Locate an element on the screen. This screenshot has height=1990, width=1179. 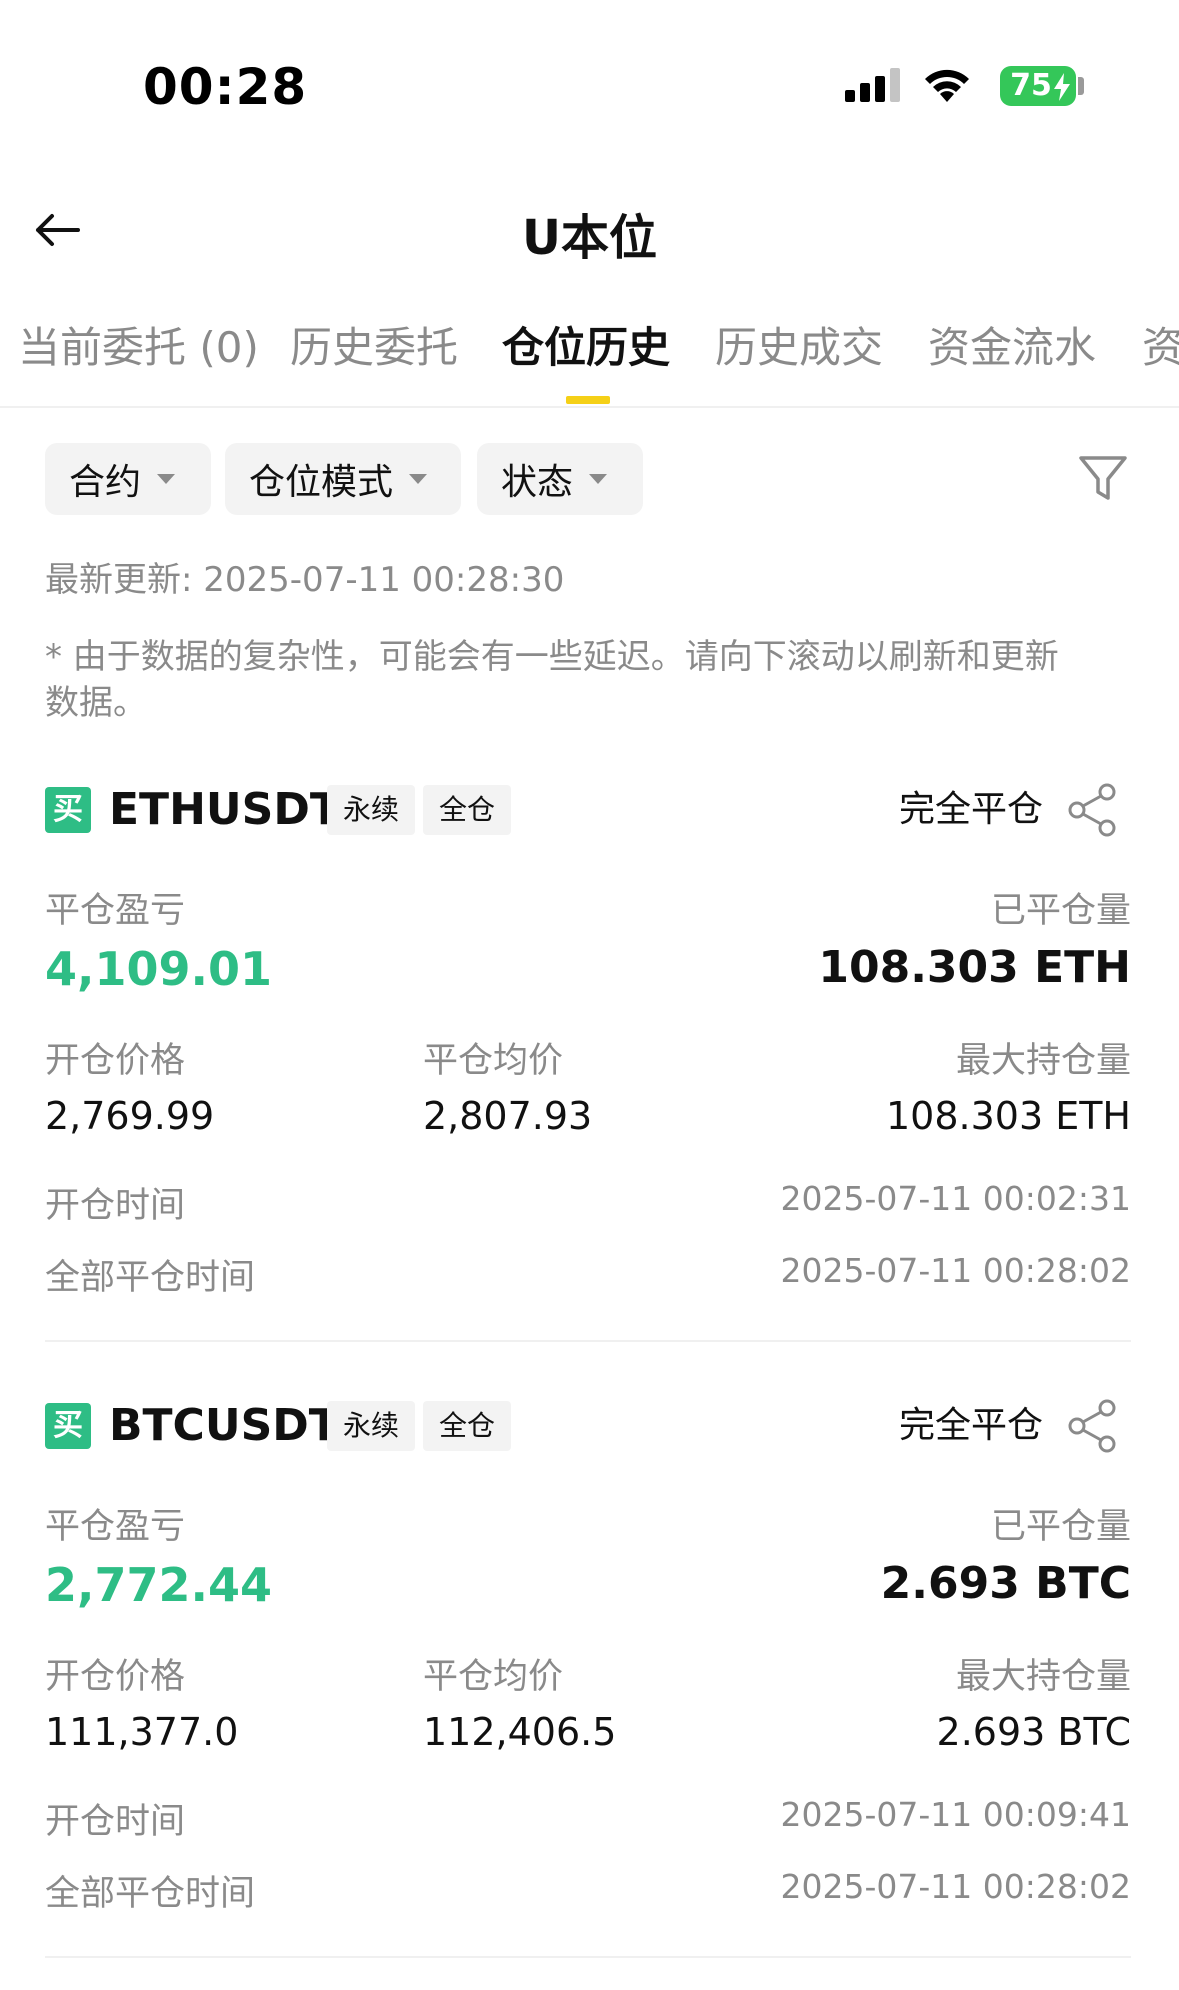
tab-position-history: 仓位历史 is located at coordinates (586, 362).